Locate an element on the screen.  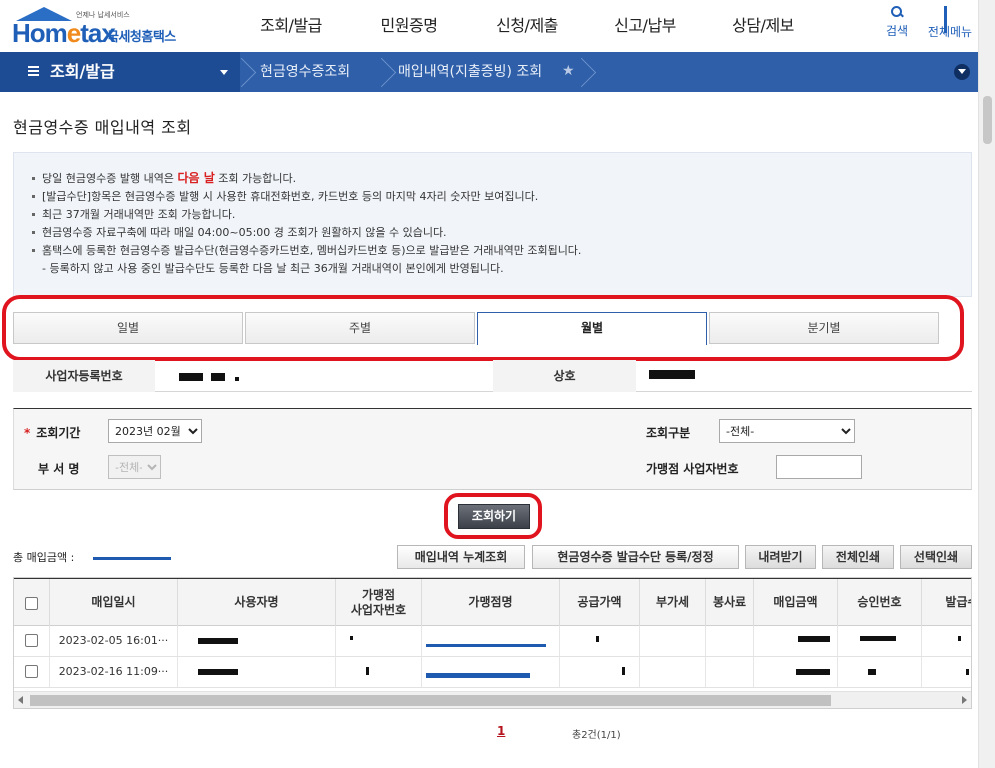
header-issue-method: 발급수단 is located at coordinates (946, 602).